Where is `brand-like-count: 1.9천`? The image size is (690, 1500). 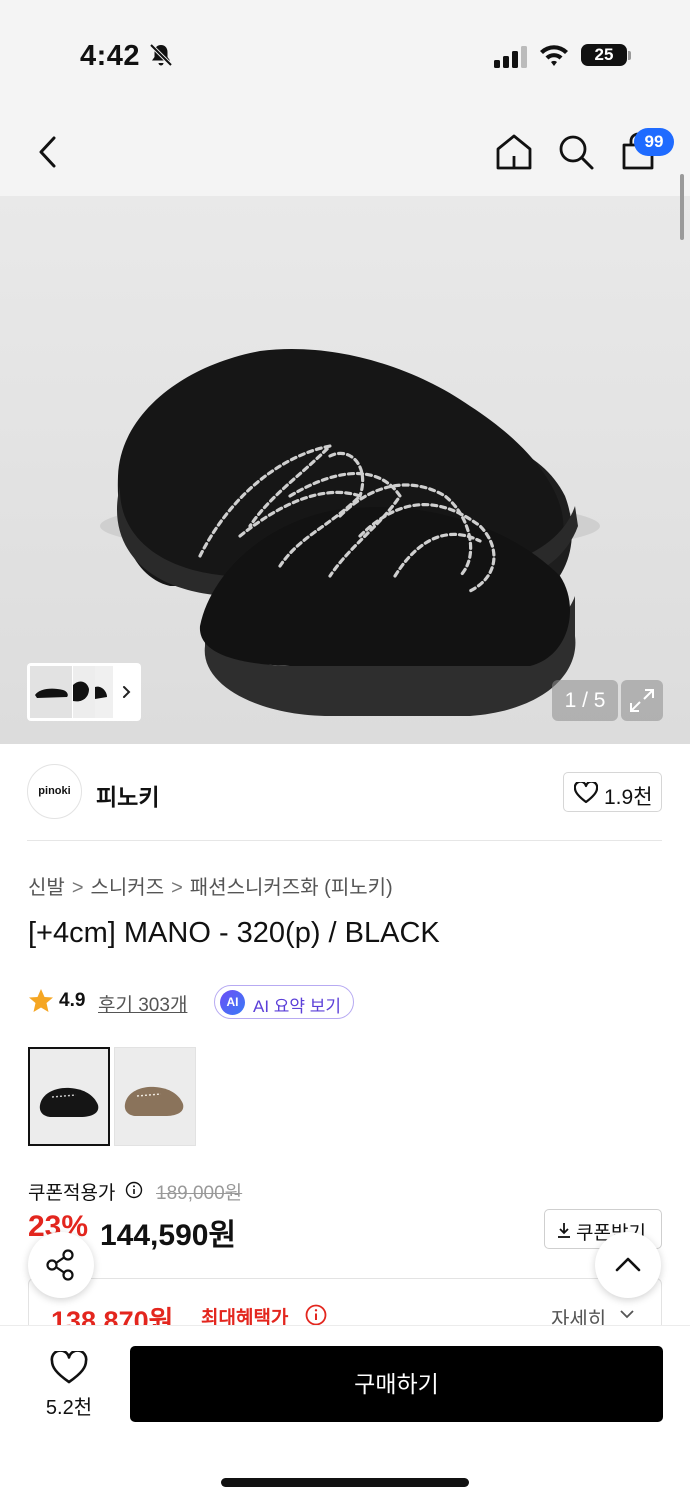 brand-like-count: 1.9천 is located at coordinates (628, 797).